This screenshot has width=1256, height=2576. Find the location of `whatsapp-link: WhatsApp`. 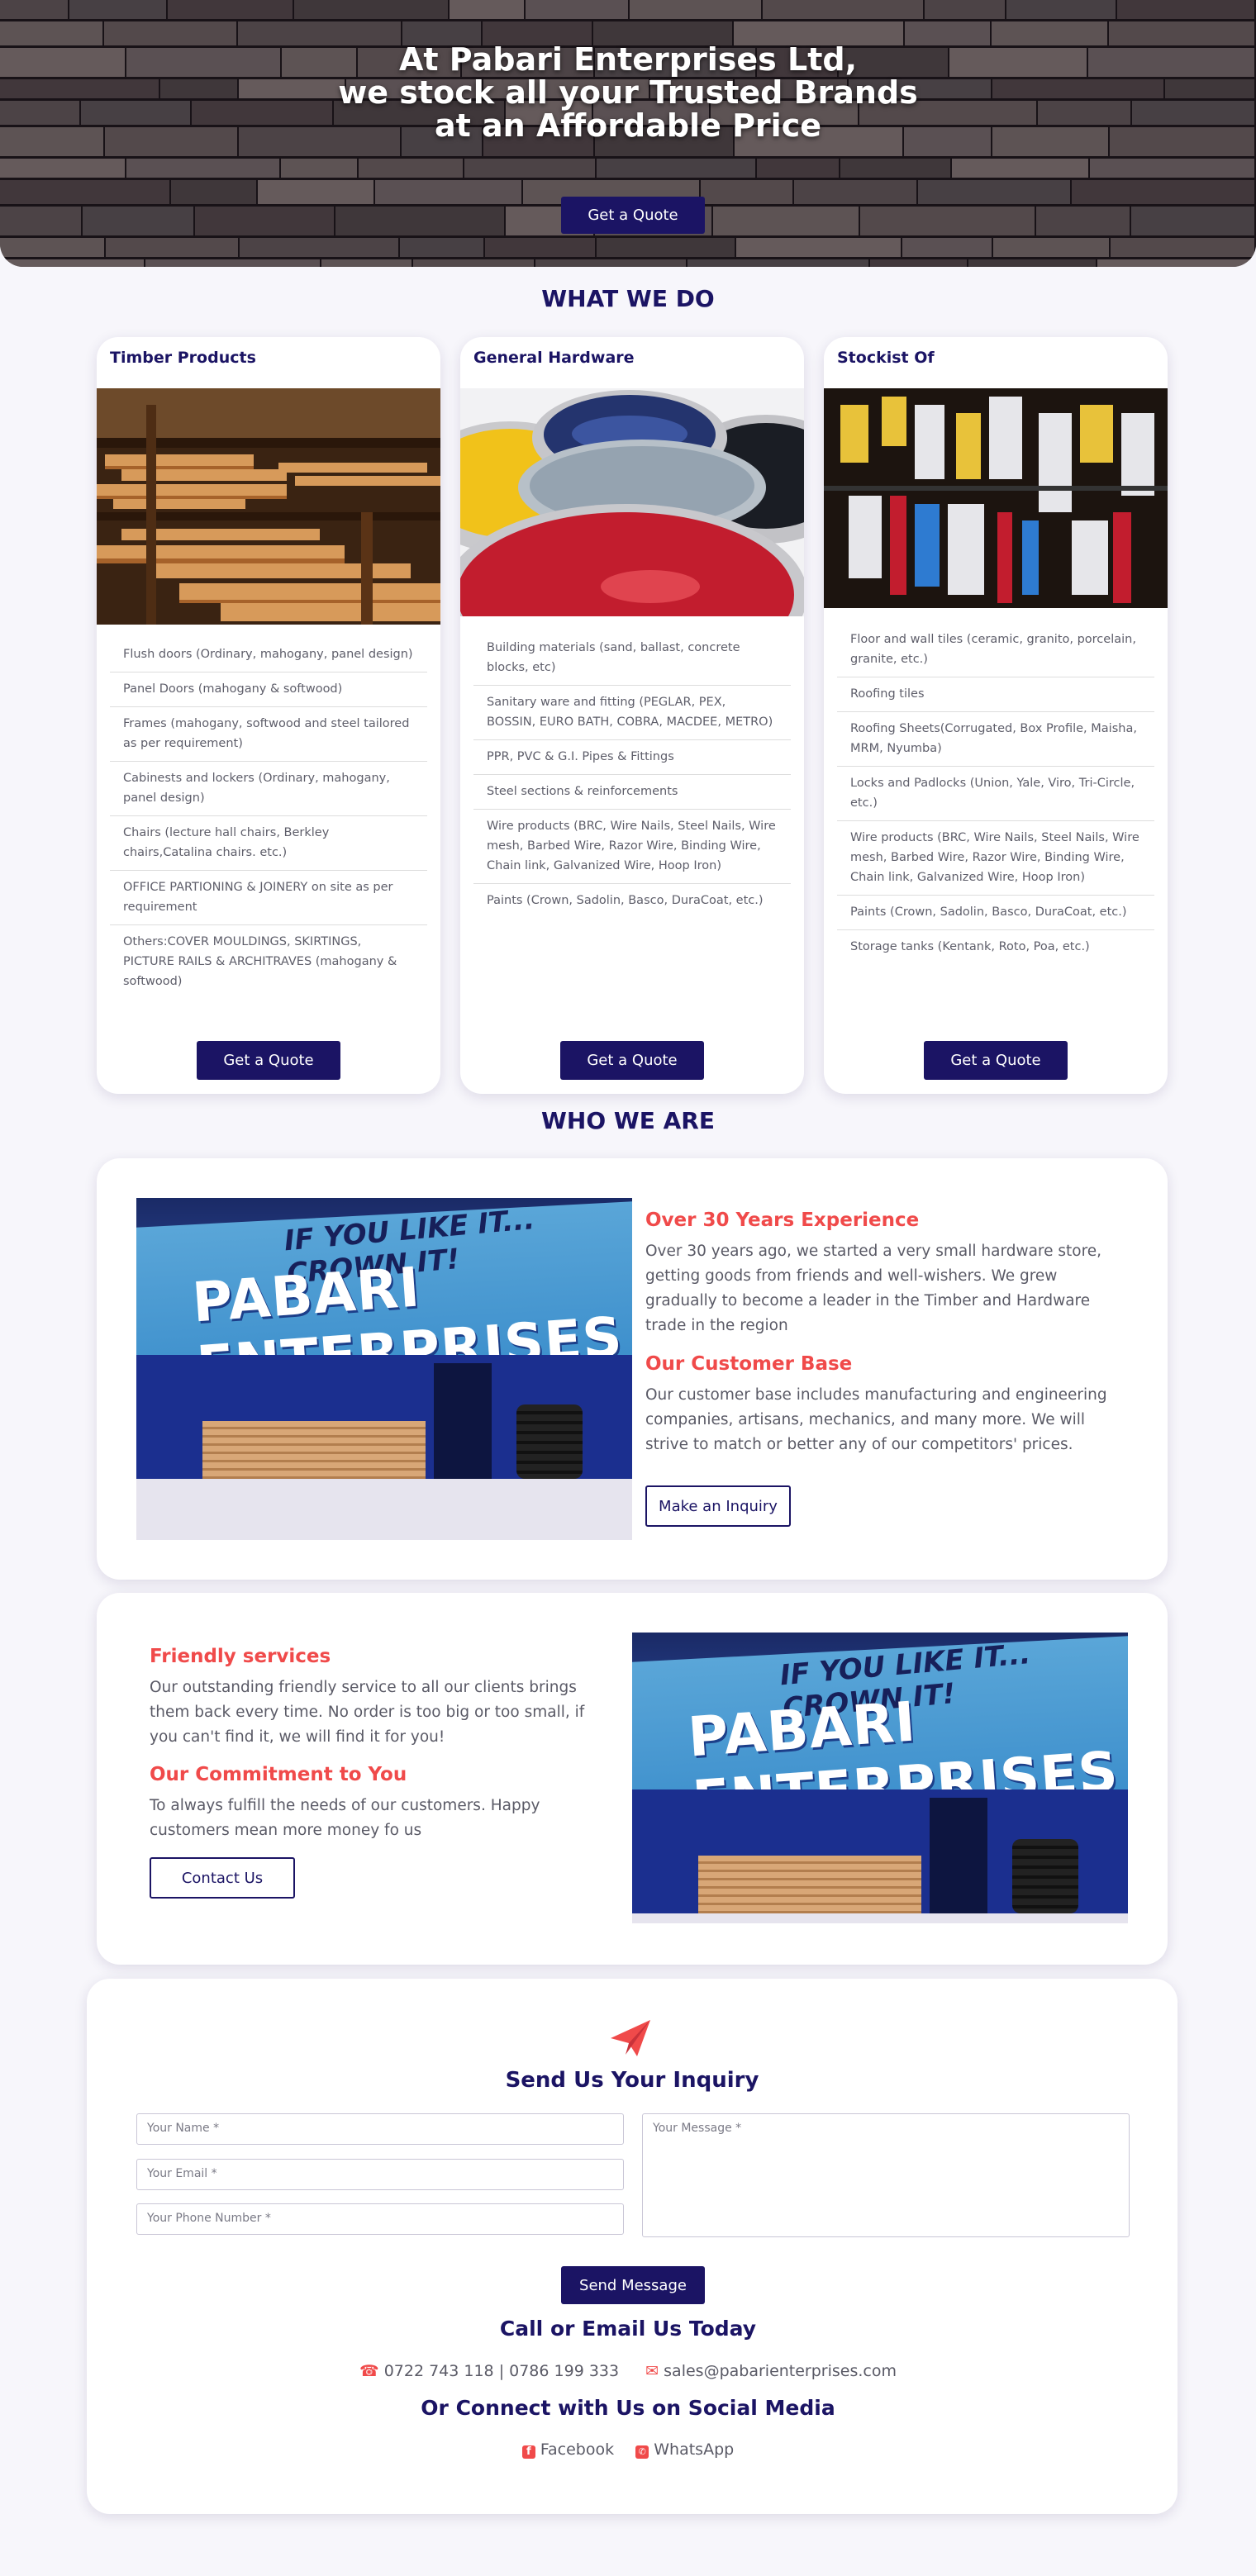

whatsapp-link: WhatsApp is located at coordinates (694, 2450).